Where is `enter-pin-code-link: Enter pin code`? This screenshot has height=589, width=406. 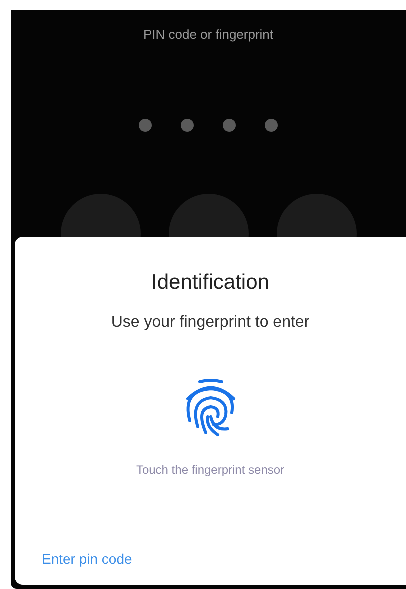
enter-pin-code-link: Enter pin code is located at coordinates (87, 559).